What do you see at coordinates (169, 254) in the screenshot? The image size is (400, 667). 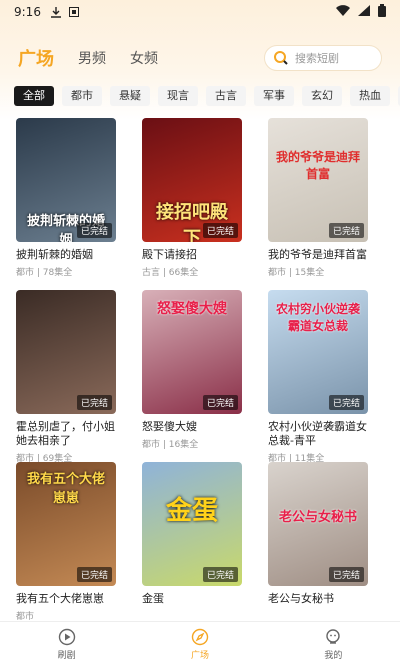 I see `drama-title: 殿下请接招` at bounding box center [169, 254].